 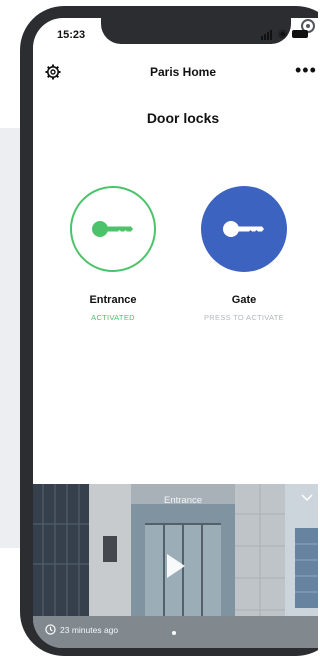 What do you see at coordinates (175, 72) in the screenshot?
I see `home-title: Paris Home` at bounding box center [175, 72].